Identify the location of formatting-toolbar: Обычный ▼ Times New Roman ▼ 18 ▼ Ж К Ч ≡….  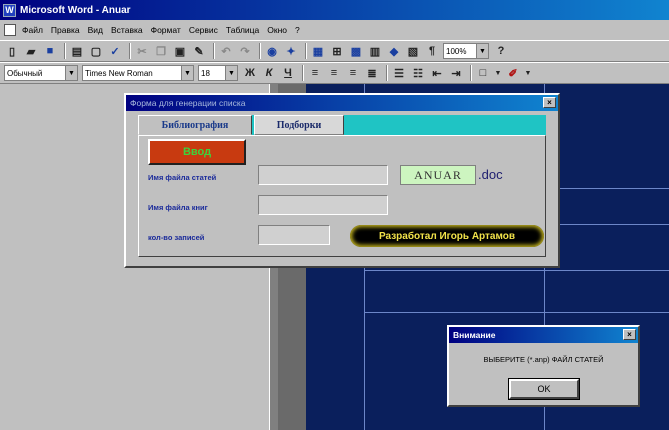
(334, 73).